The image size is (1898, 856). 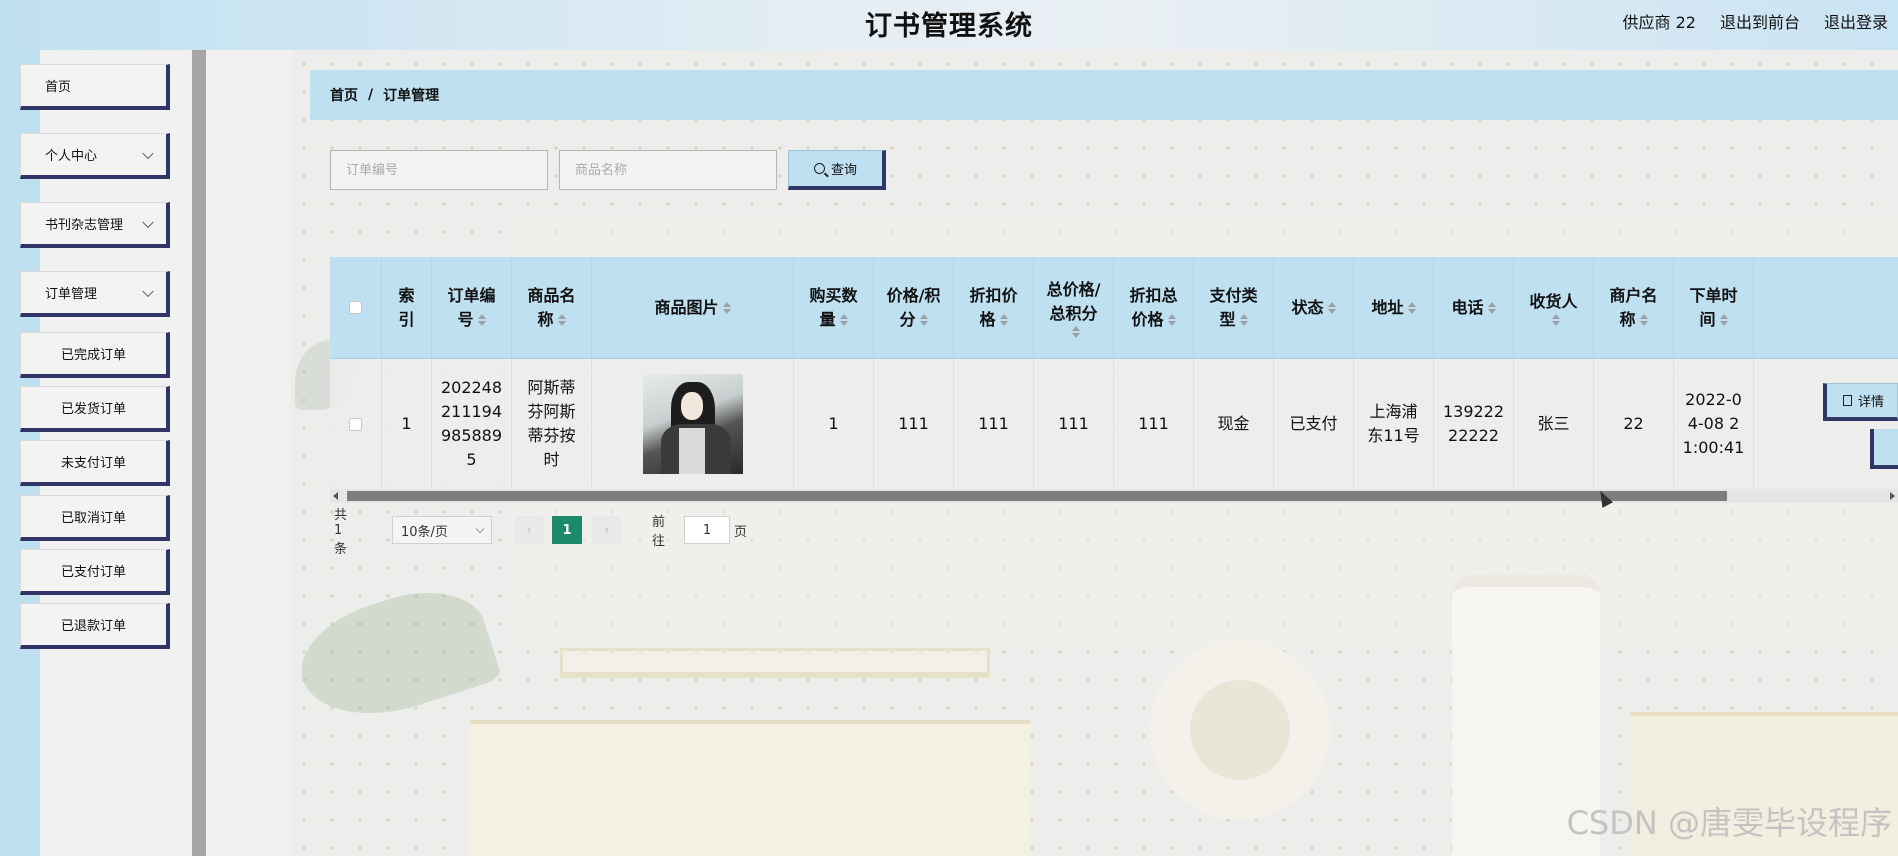 I want to click on sidebar-sub-label: 已完成订单, so click(x=93, y=355).